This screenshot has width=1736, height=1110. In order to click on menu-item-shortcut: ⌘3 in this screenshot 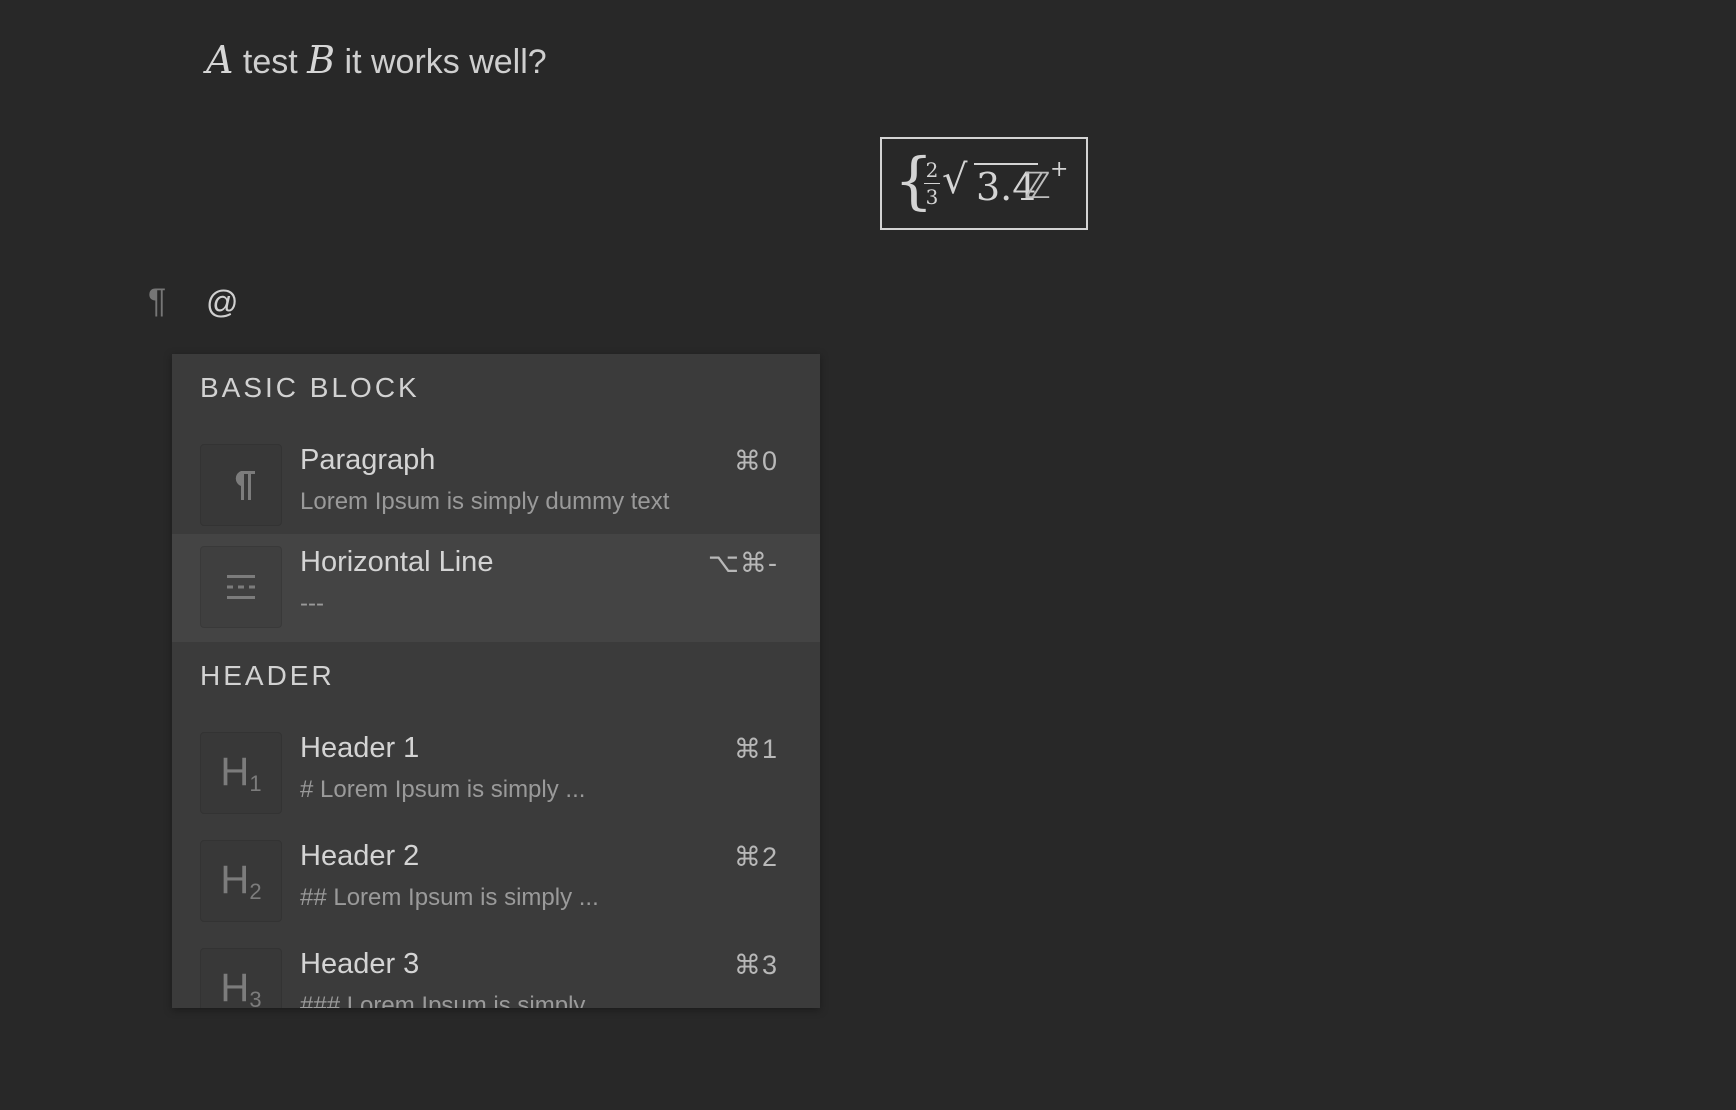, I will do `click(755, 965)`.